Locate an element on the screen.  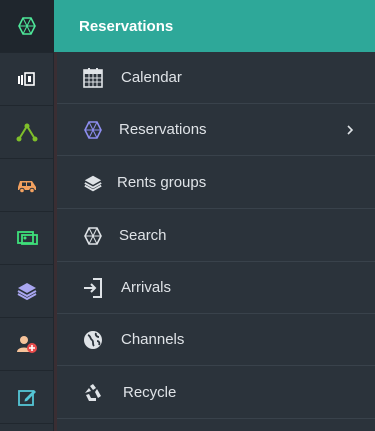
submenu-item-reservations: Reservations is located at coordinates (216, 130).